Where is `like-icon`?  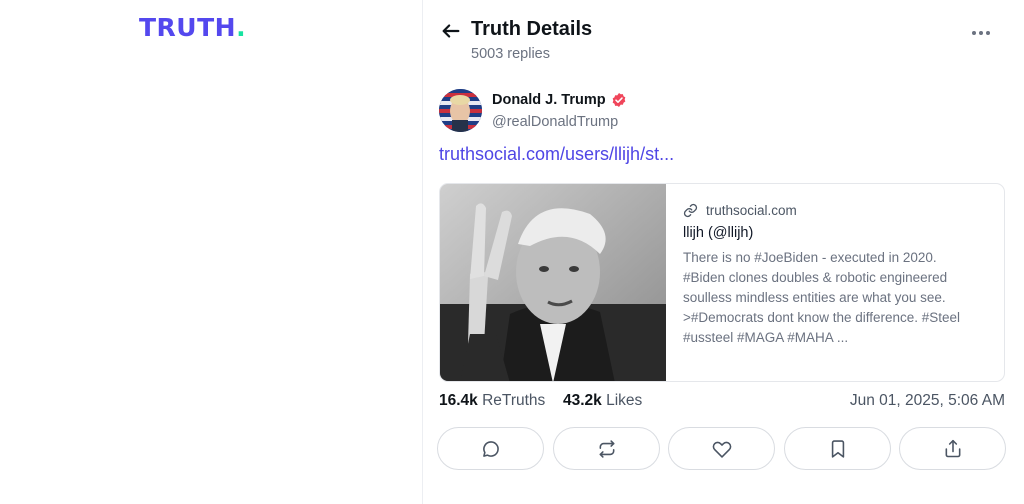 like-icon is located at coordinates (721, 449).